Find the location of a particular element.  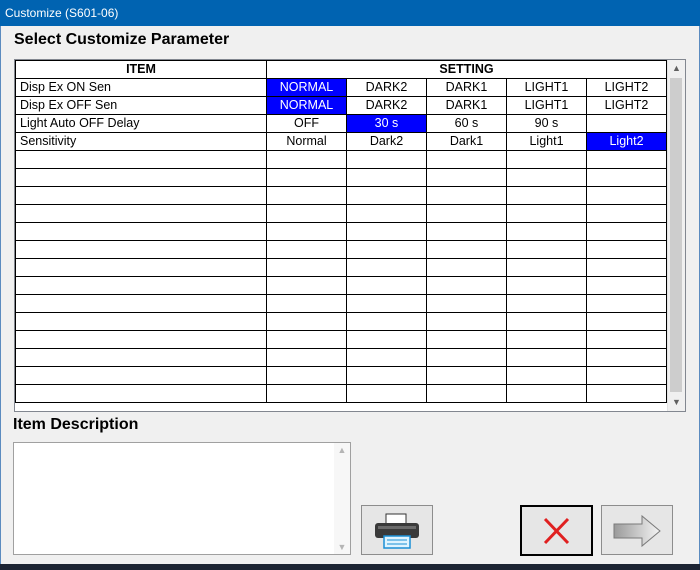

setting-cell is located at coordinates (626, 123).